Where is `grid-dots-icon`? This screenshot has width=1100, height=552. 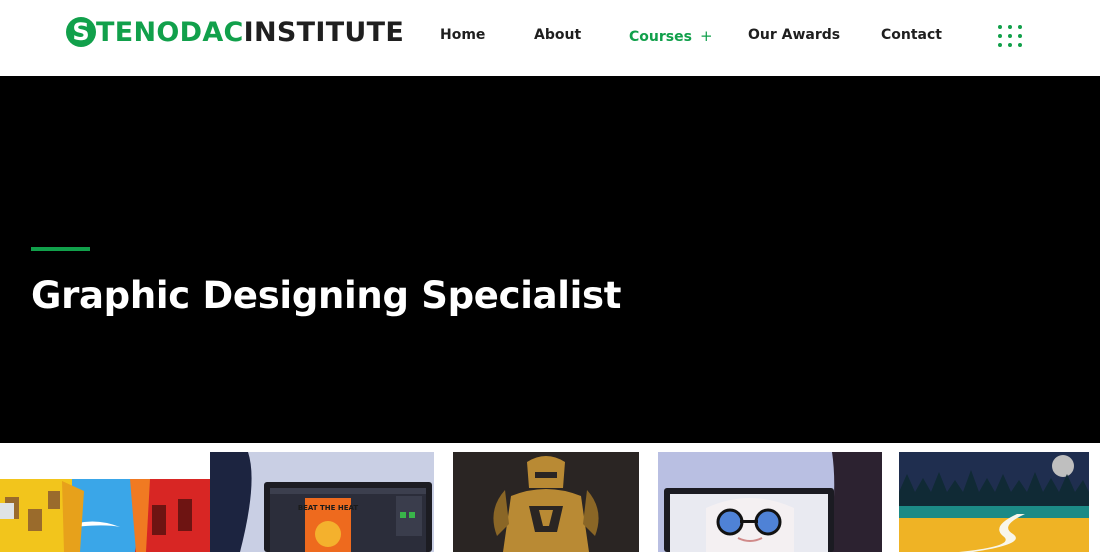 grid-dots-icon is located at coordinates (1011, 36).